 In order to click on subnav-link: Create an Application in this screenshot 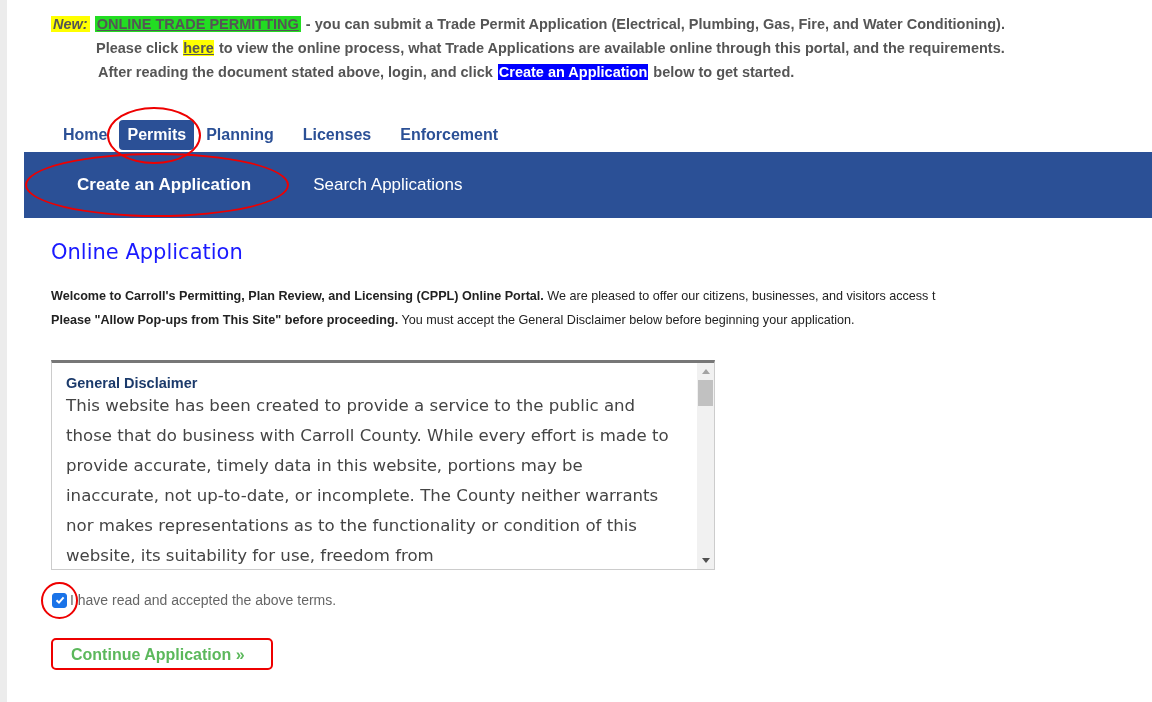, I will do `click(164, 184)`.